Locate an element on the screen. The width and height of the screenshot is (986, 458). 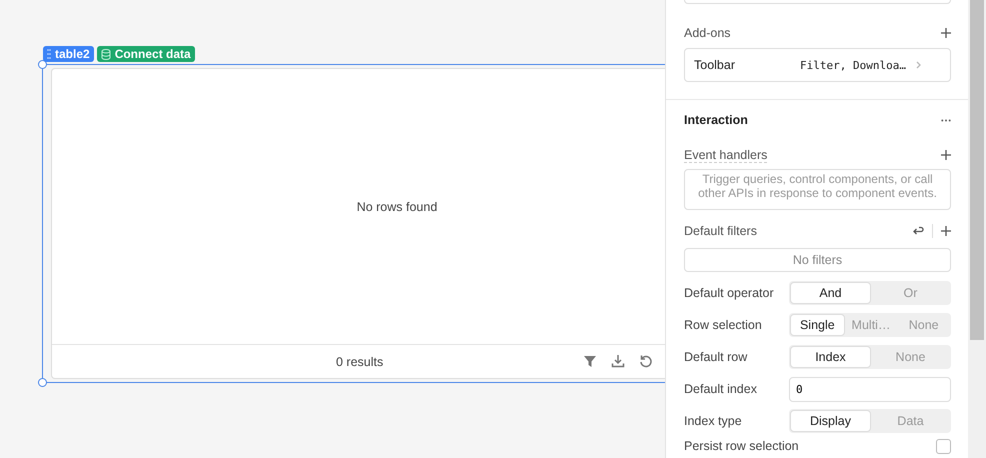
field-label: Default filters is located at coordinates (720, 231).